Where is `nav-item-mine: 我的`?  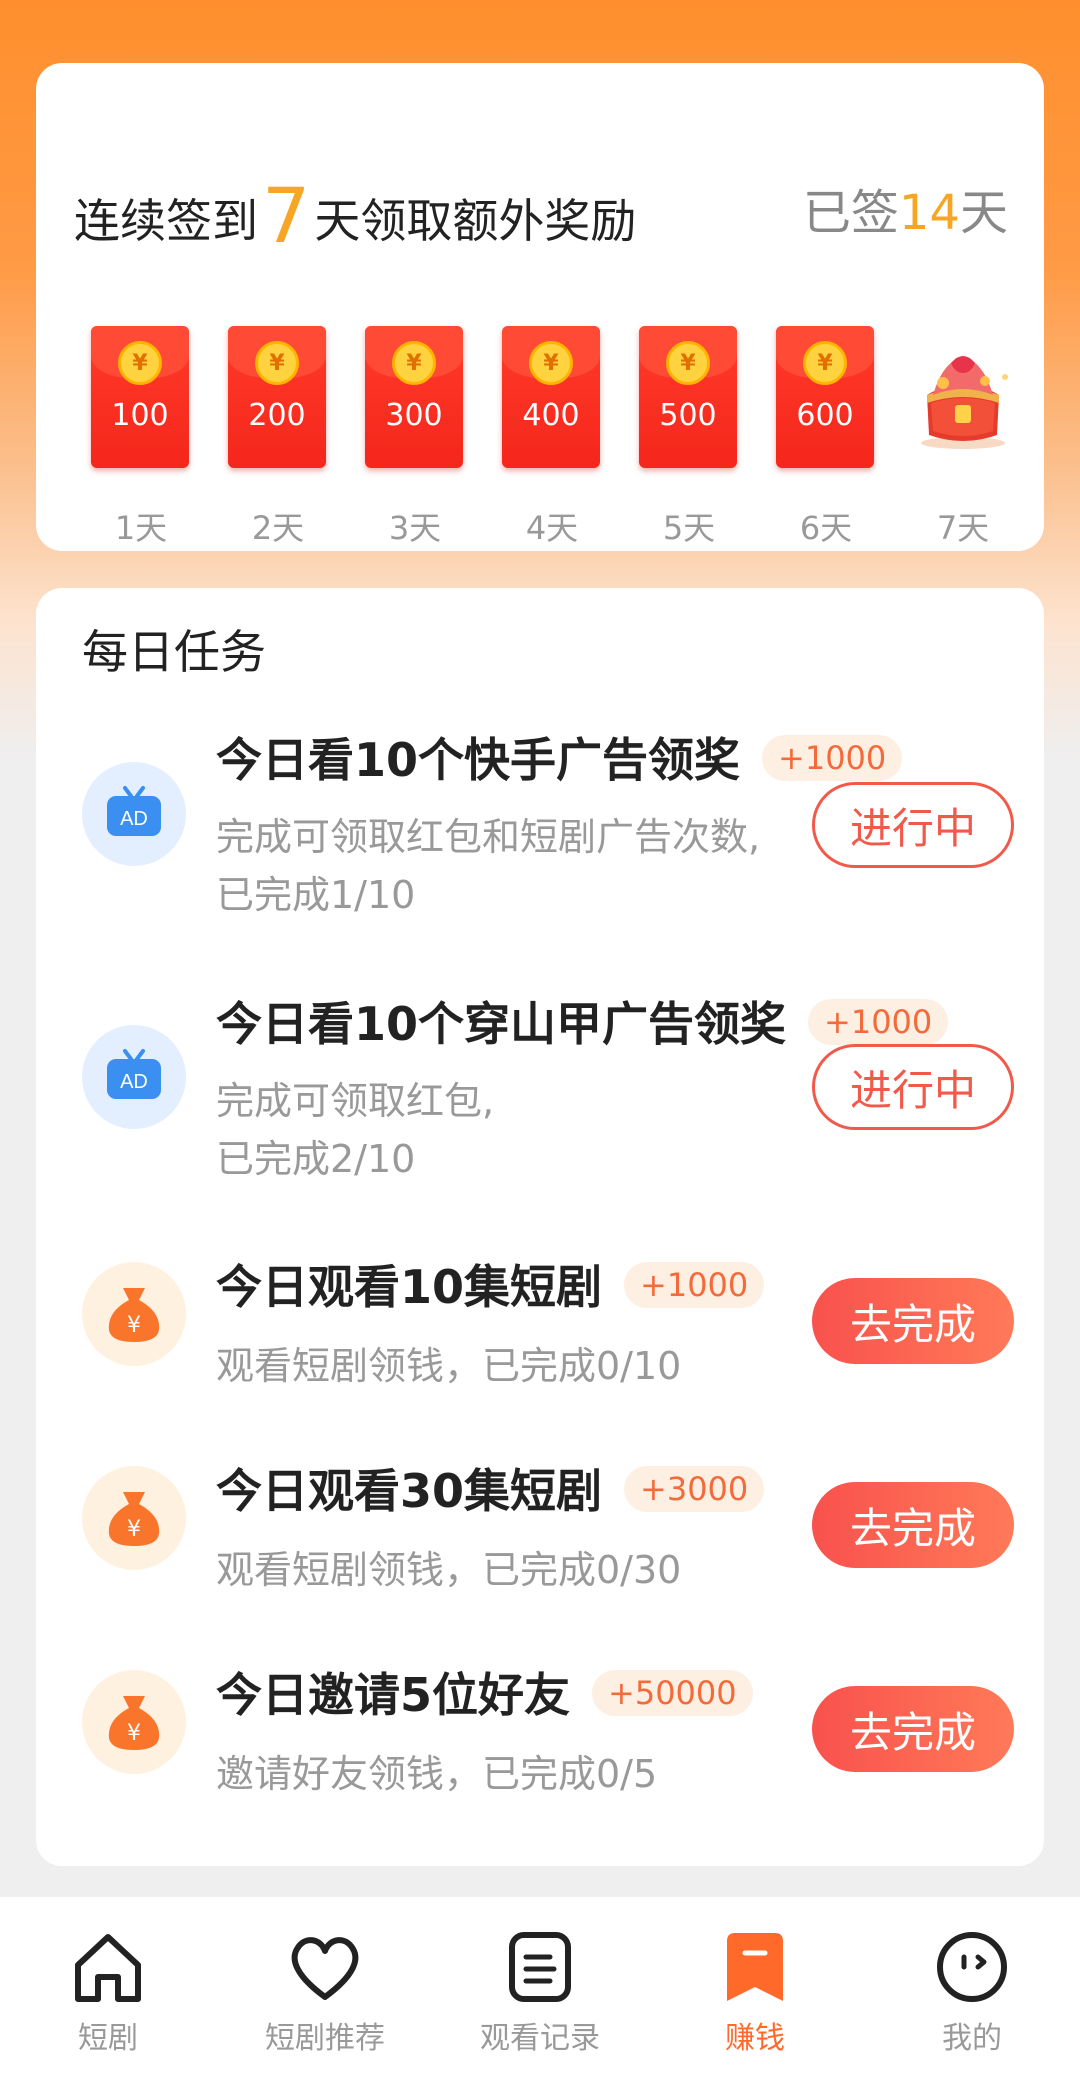 nav-item-mine: 我的 is located at coordinates (972, 1992).